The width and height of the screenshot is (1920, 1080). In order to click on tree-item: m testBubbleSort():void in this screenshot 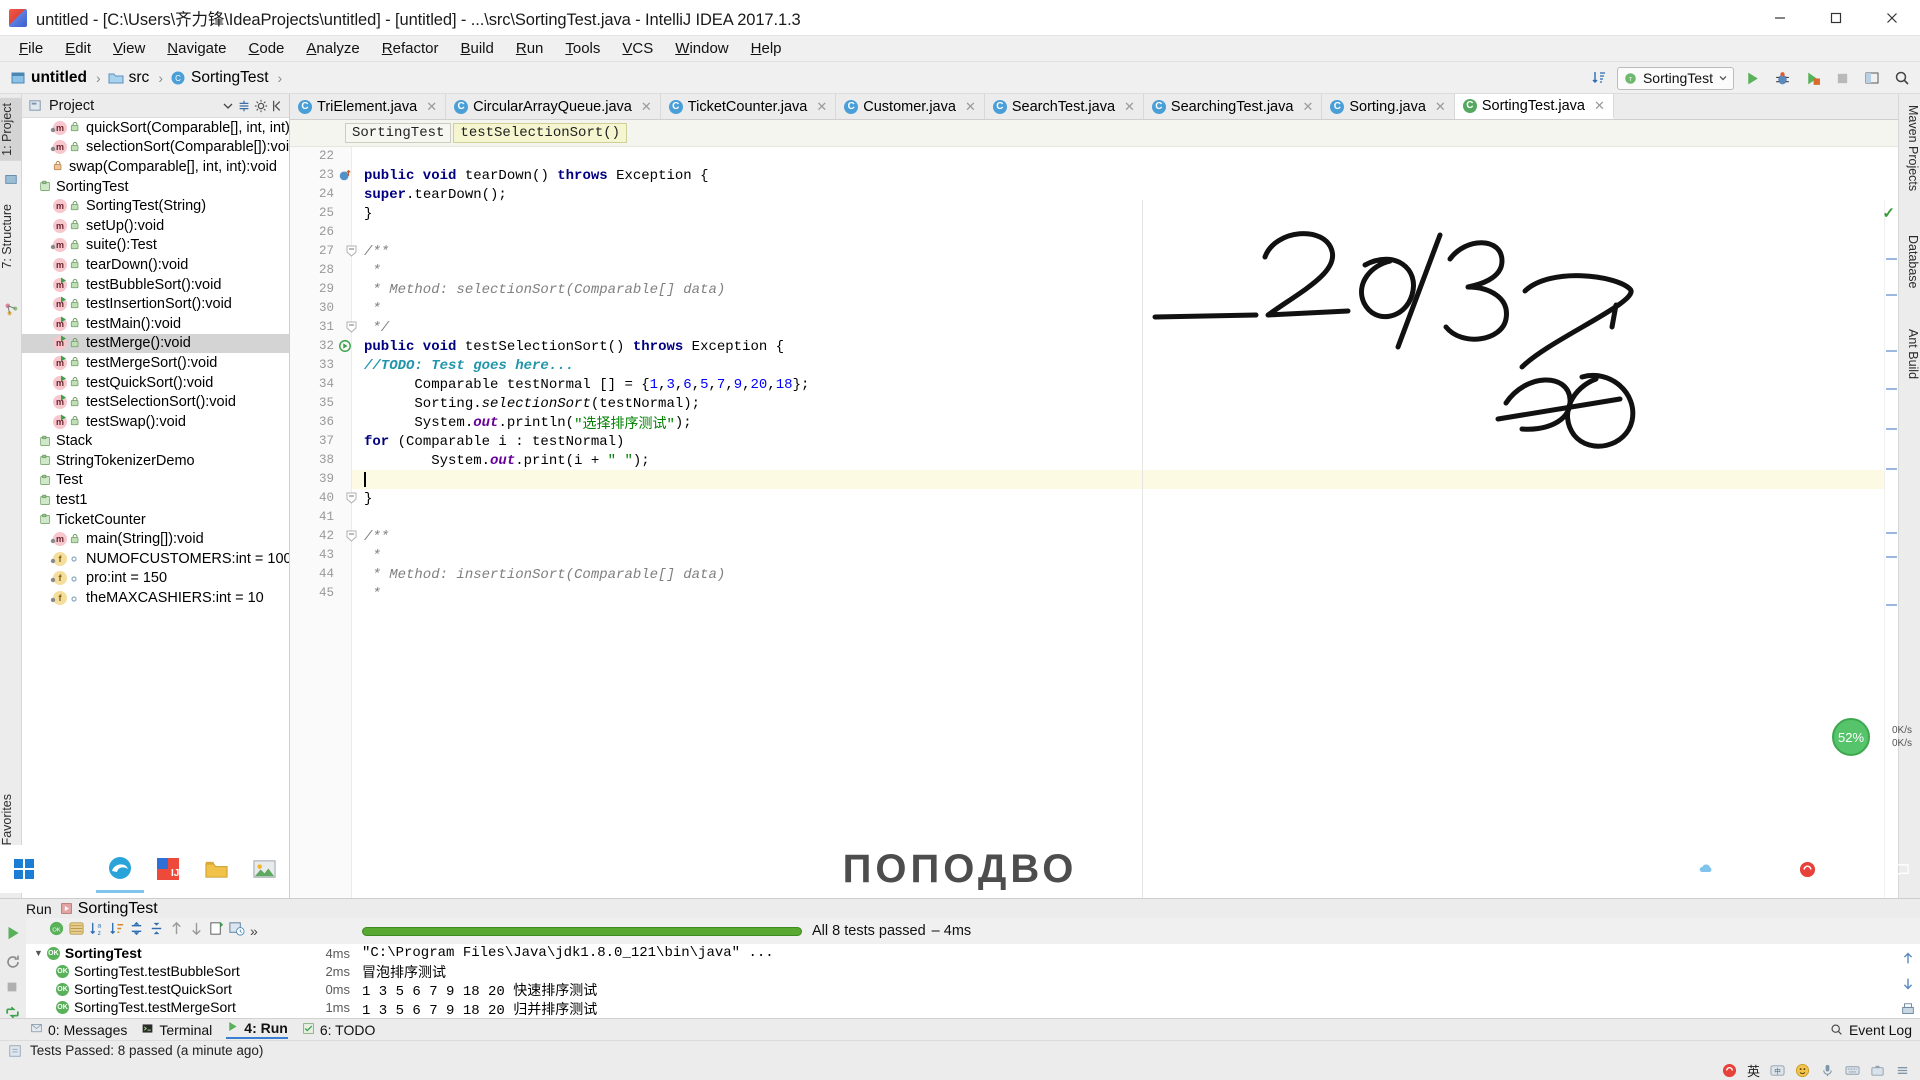, I will do `click(155, 285)`.